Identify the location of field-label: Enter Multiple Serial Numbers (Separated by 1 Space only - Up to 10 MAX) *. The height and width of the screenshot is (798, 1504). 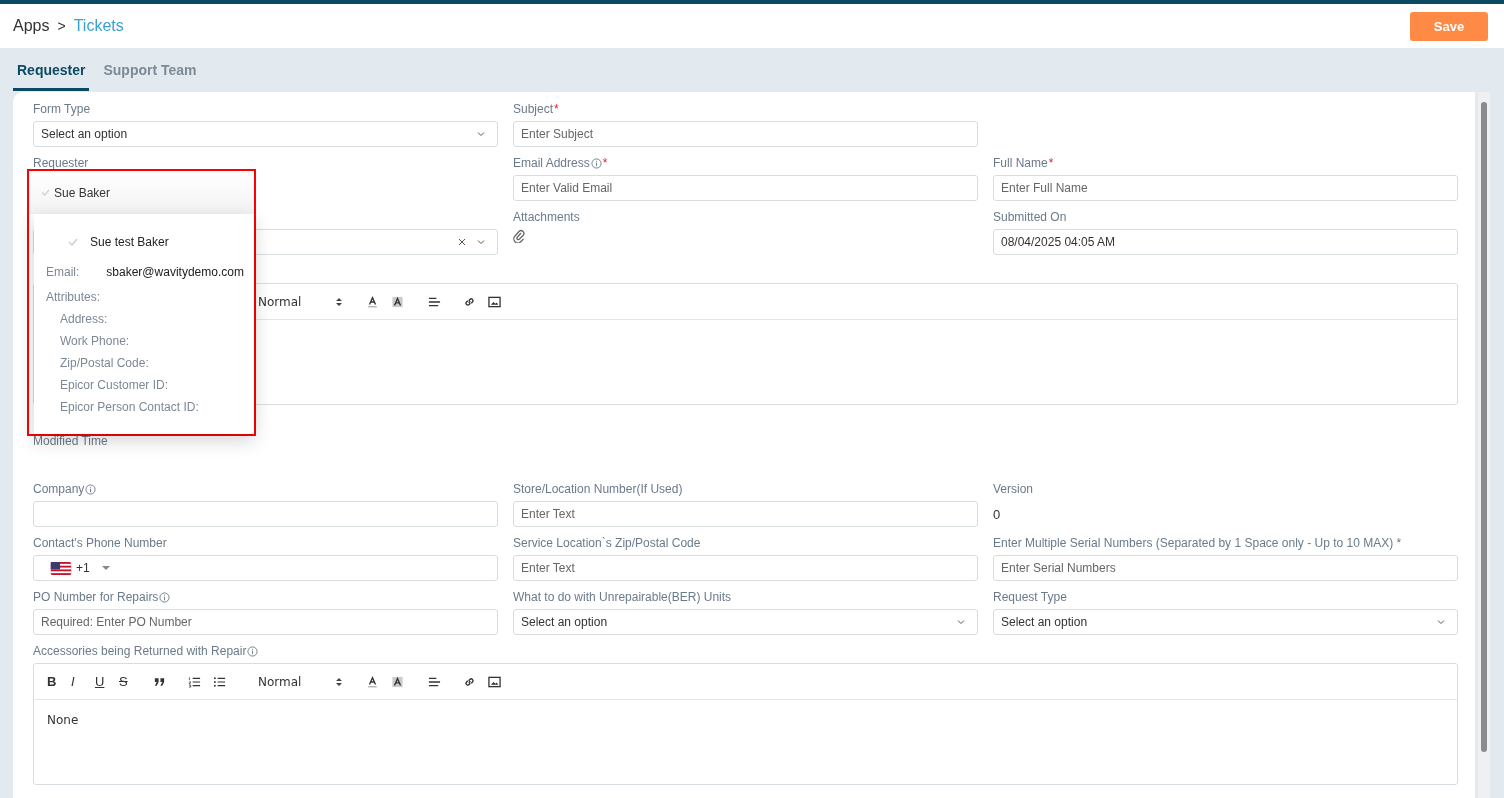
(1197, 543).